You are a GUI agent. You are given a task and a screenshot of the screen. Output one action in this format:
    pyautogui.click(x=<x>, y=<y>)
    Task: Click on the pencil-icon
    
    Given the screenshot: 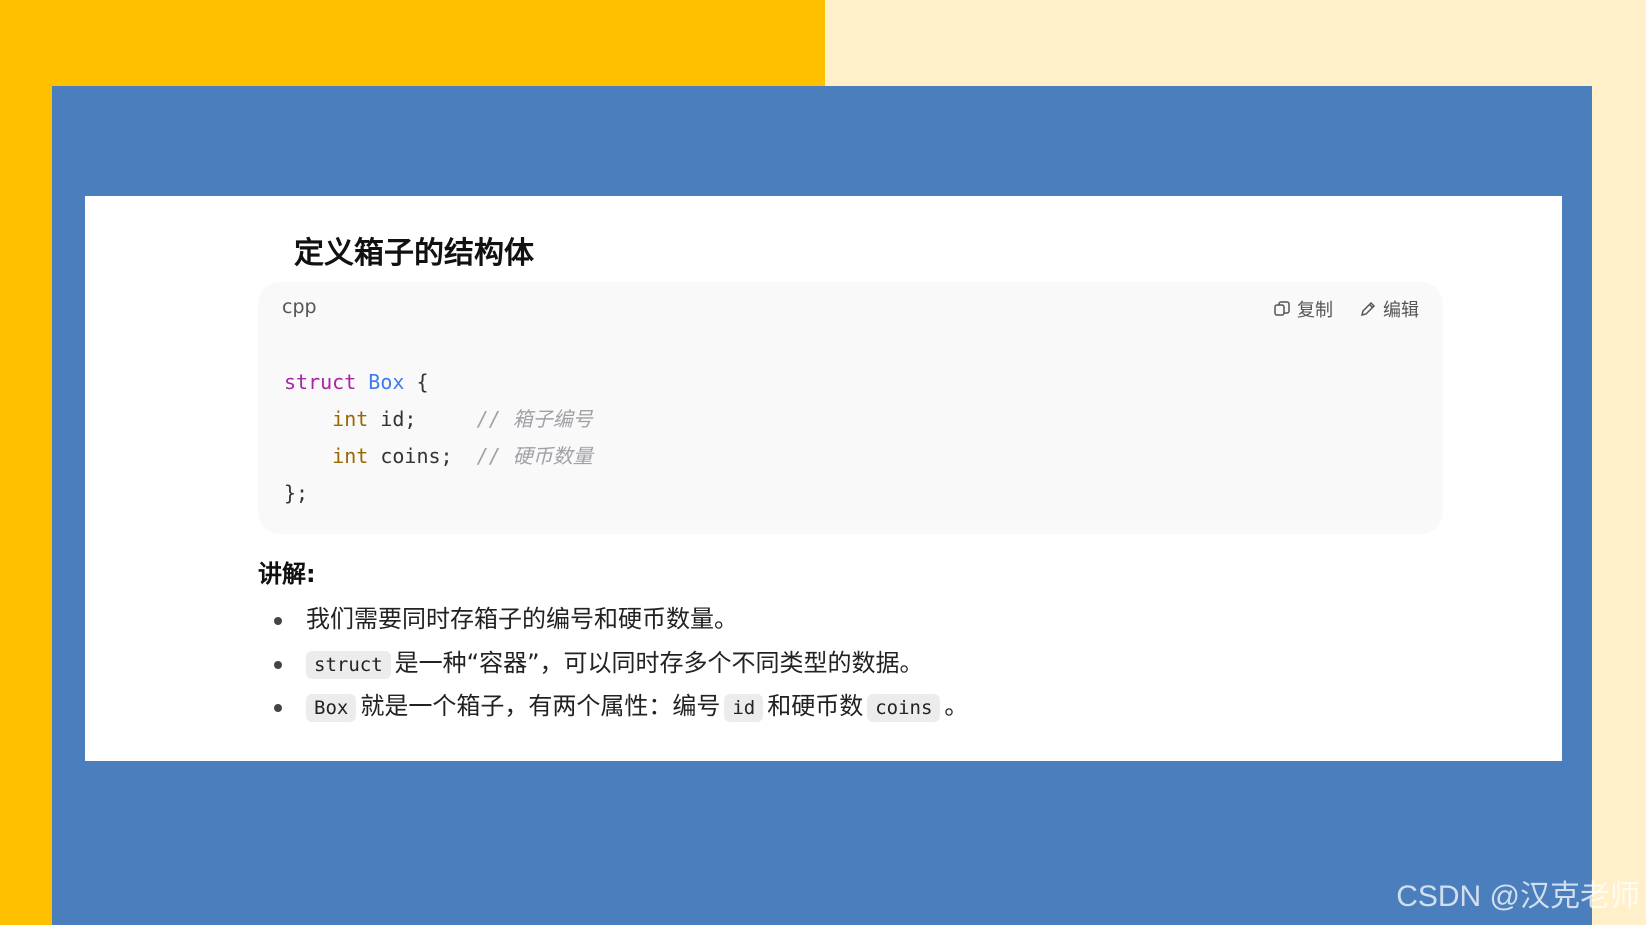 What is the action you would take?
    pyautogui.click(x=1368, y=309)
    